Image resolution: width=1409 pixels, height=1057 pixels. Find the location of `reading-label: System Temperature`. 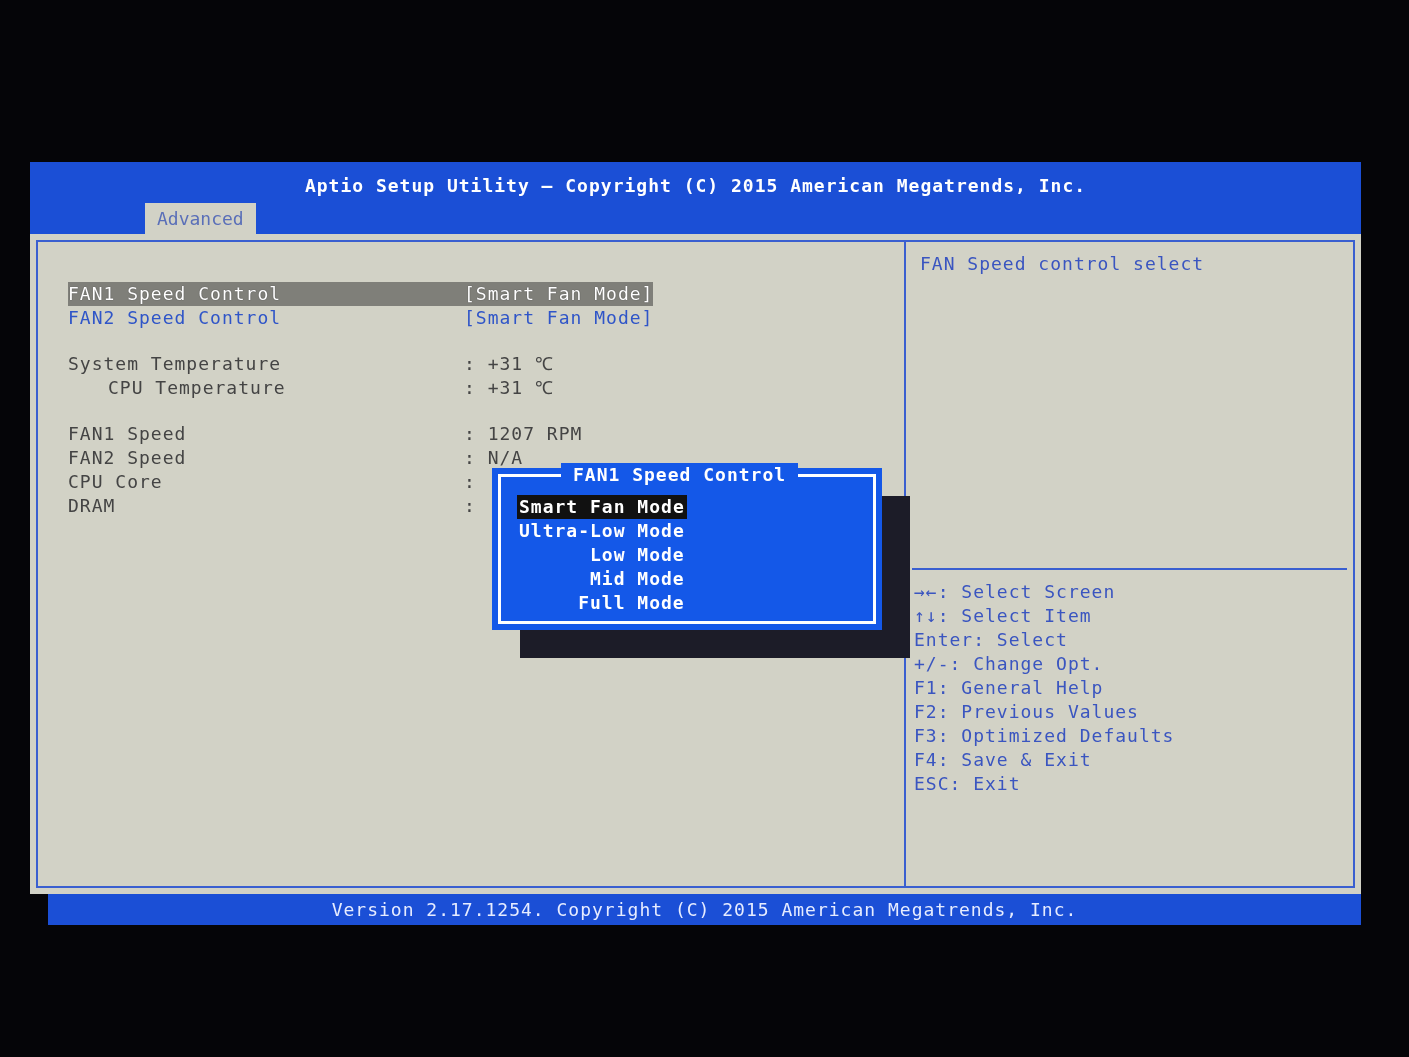

reading-label: System Temperature is located at coordinates (175, 364).